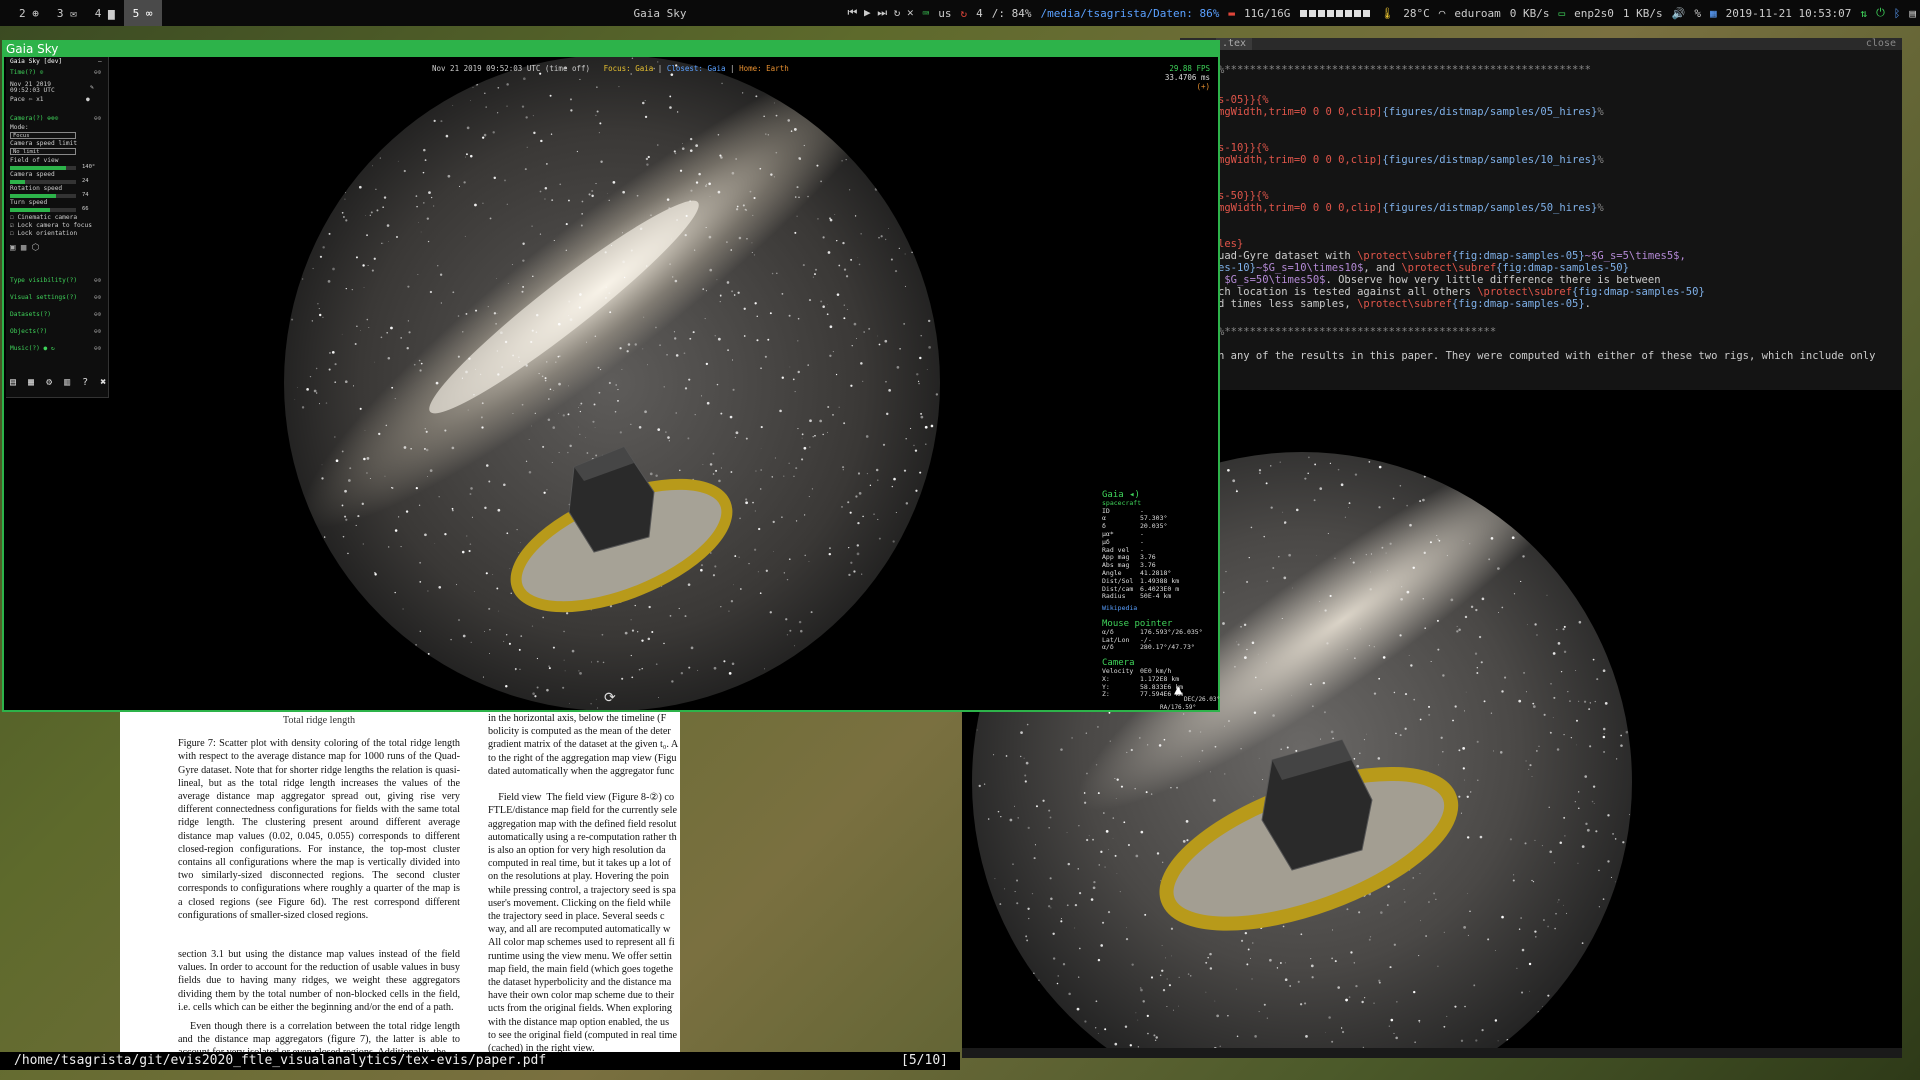  What do you see at coordinates (1187, 86) in the screenshot?
I see `hud-extra: (+)` at bounding box center [1187, 86].